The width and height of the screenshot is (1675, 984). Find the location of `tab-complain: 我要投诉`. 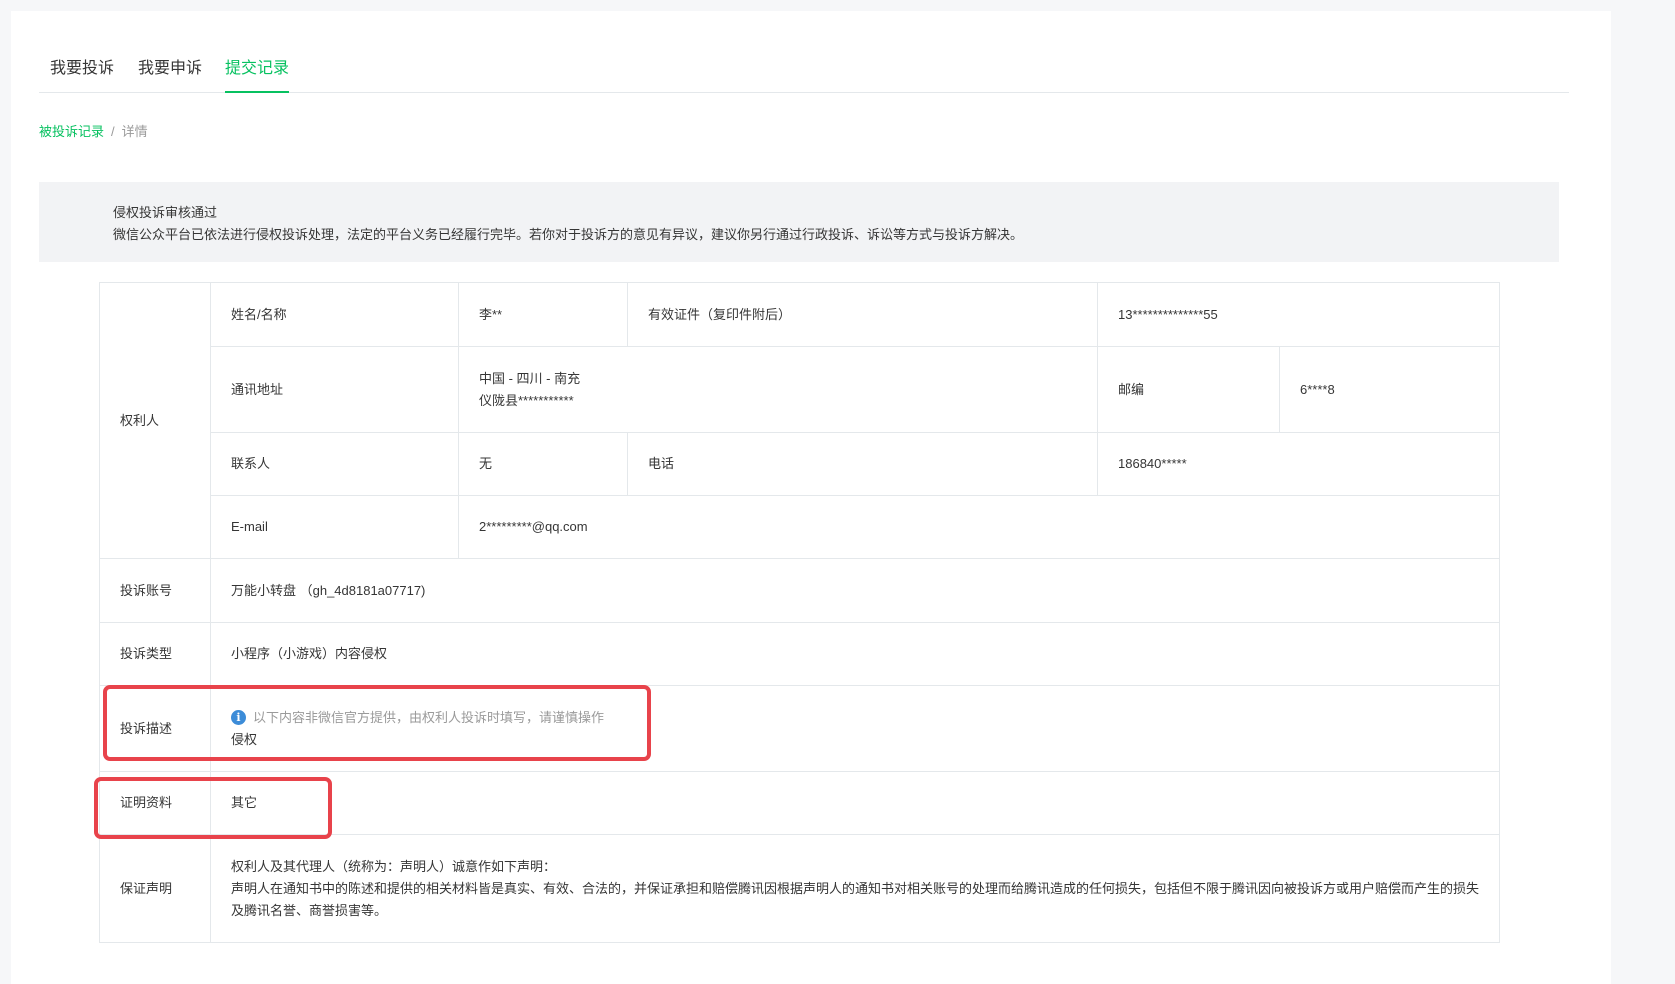

tab-complain: 我要投诉 is located at coordinates (82, 76).